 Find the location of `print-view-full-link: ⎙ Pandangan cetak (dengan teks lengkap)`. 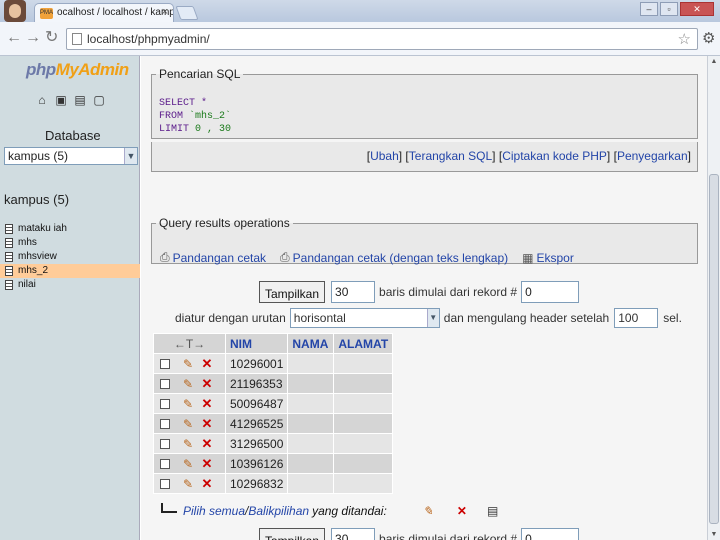

print-view-full-link: ⎙ Pandangan cetak (dengan teks lengkap) is located at coordinates (394, 257).